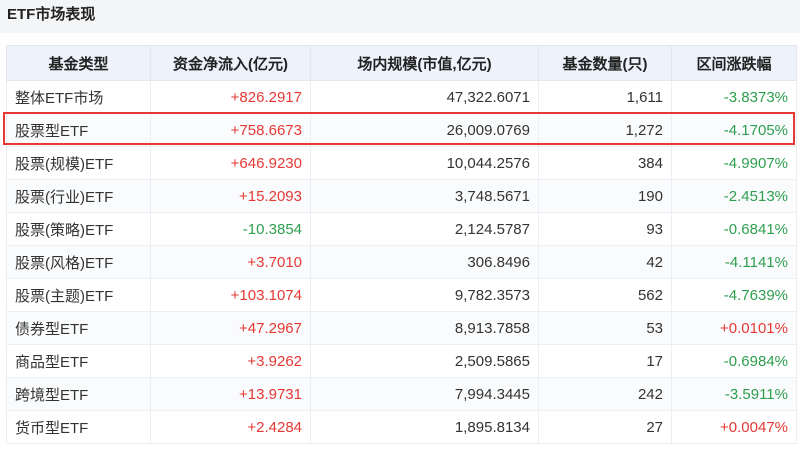 Image resolution: width=800 pixels, height=450 pixels. What do you see at coordinates (605, 63) in the screenshot?
I see `column-header-fund-count: 基金数量(只)` at bounding box center [605, 63].